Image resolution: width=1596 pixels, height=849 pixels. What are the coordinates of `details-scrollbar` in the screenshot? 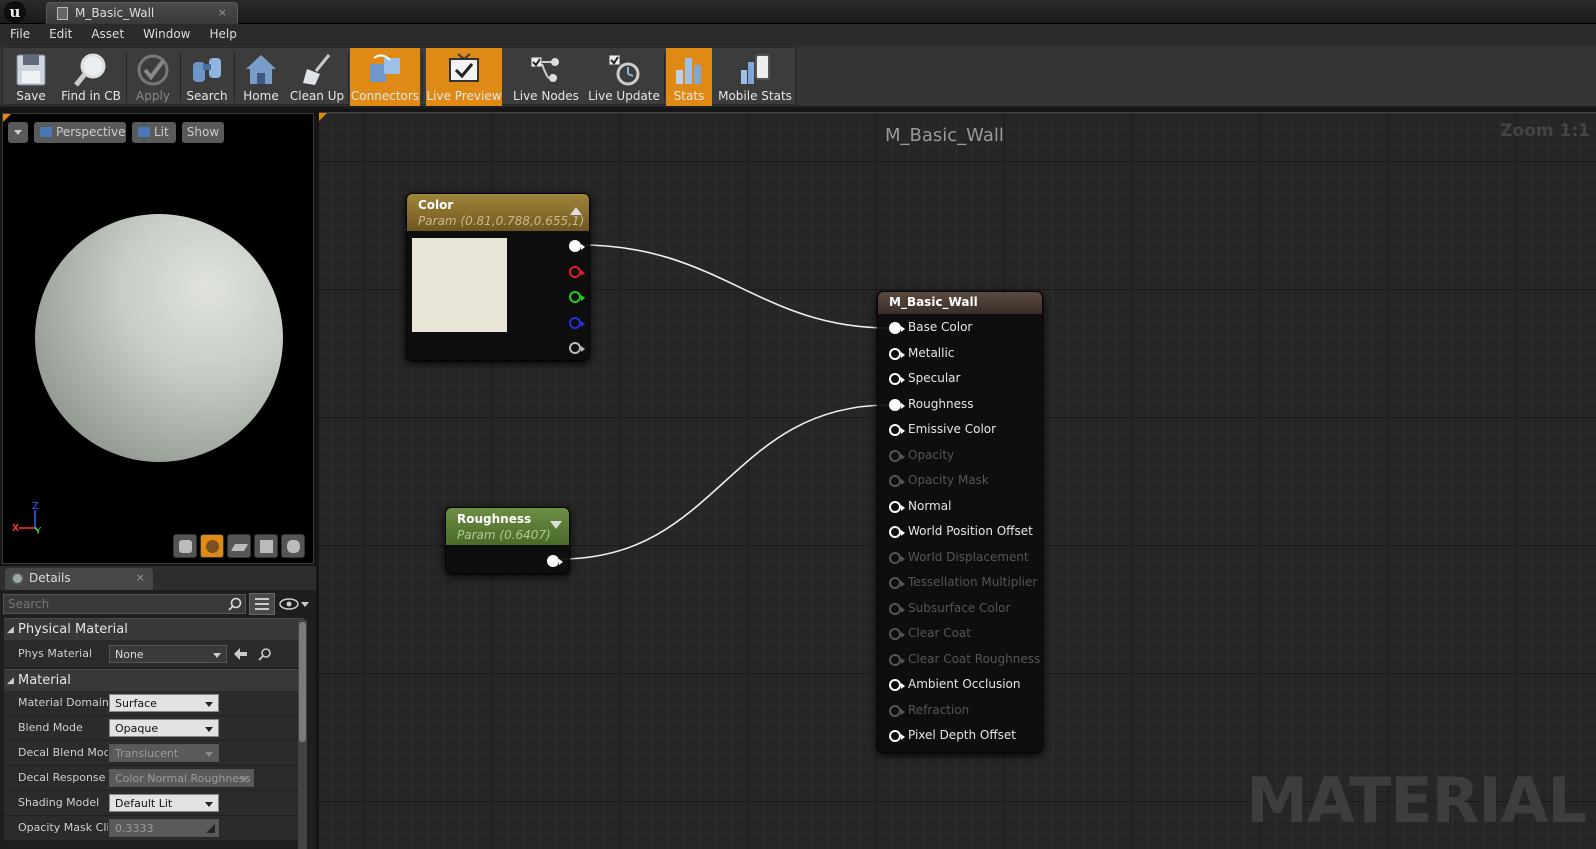 It's located at (302, 734).